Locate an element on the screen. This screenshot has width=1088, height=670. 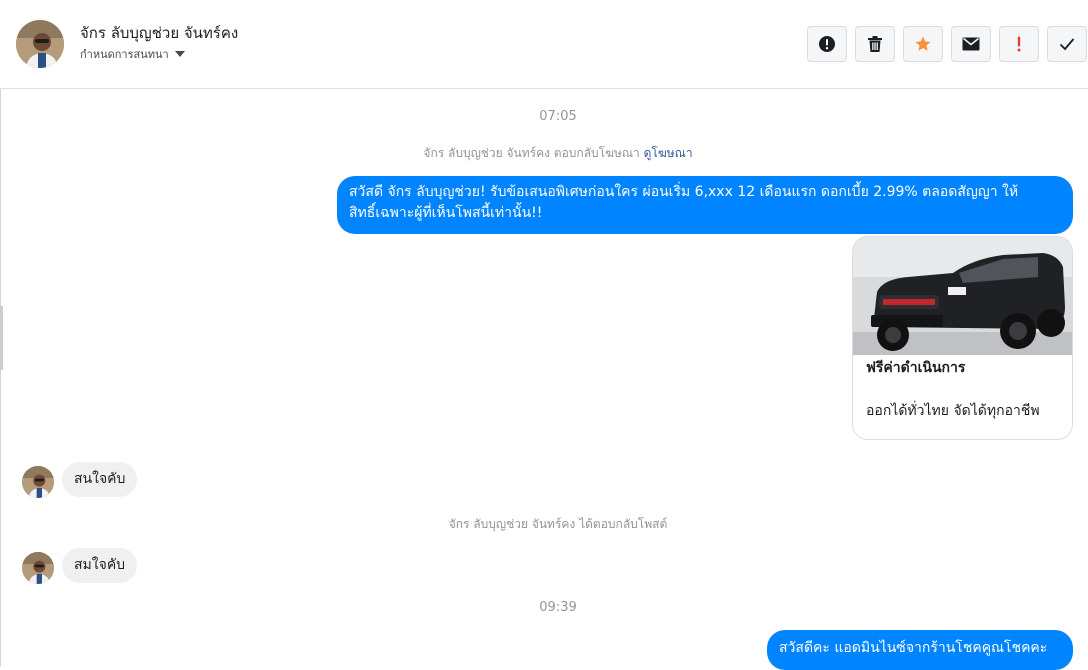
panel-resize-handle is located at coordinates (1, 338).